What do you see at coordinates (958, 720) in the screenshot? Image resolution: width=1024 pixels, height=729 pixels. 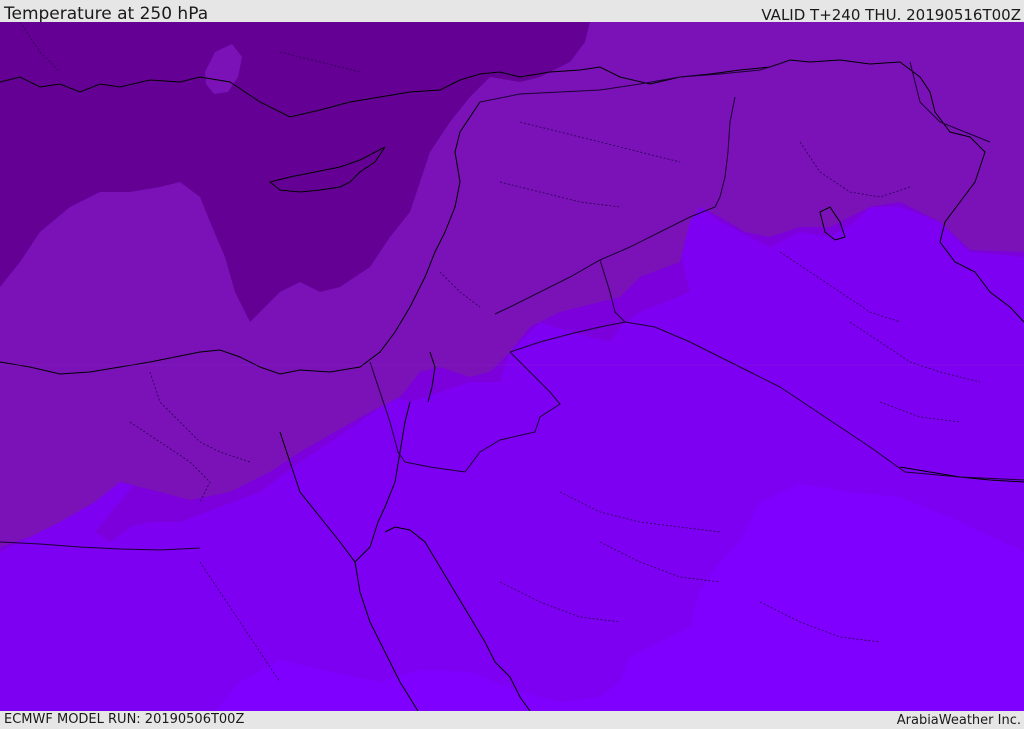 I see `credit-label: ArabiaWeather Inc.` at bounding box center [958, 720].